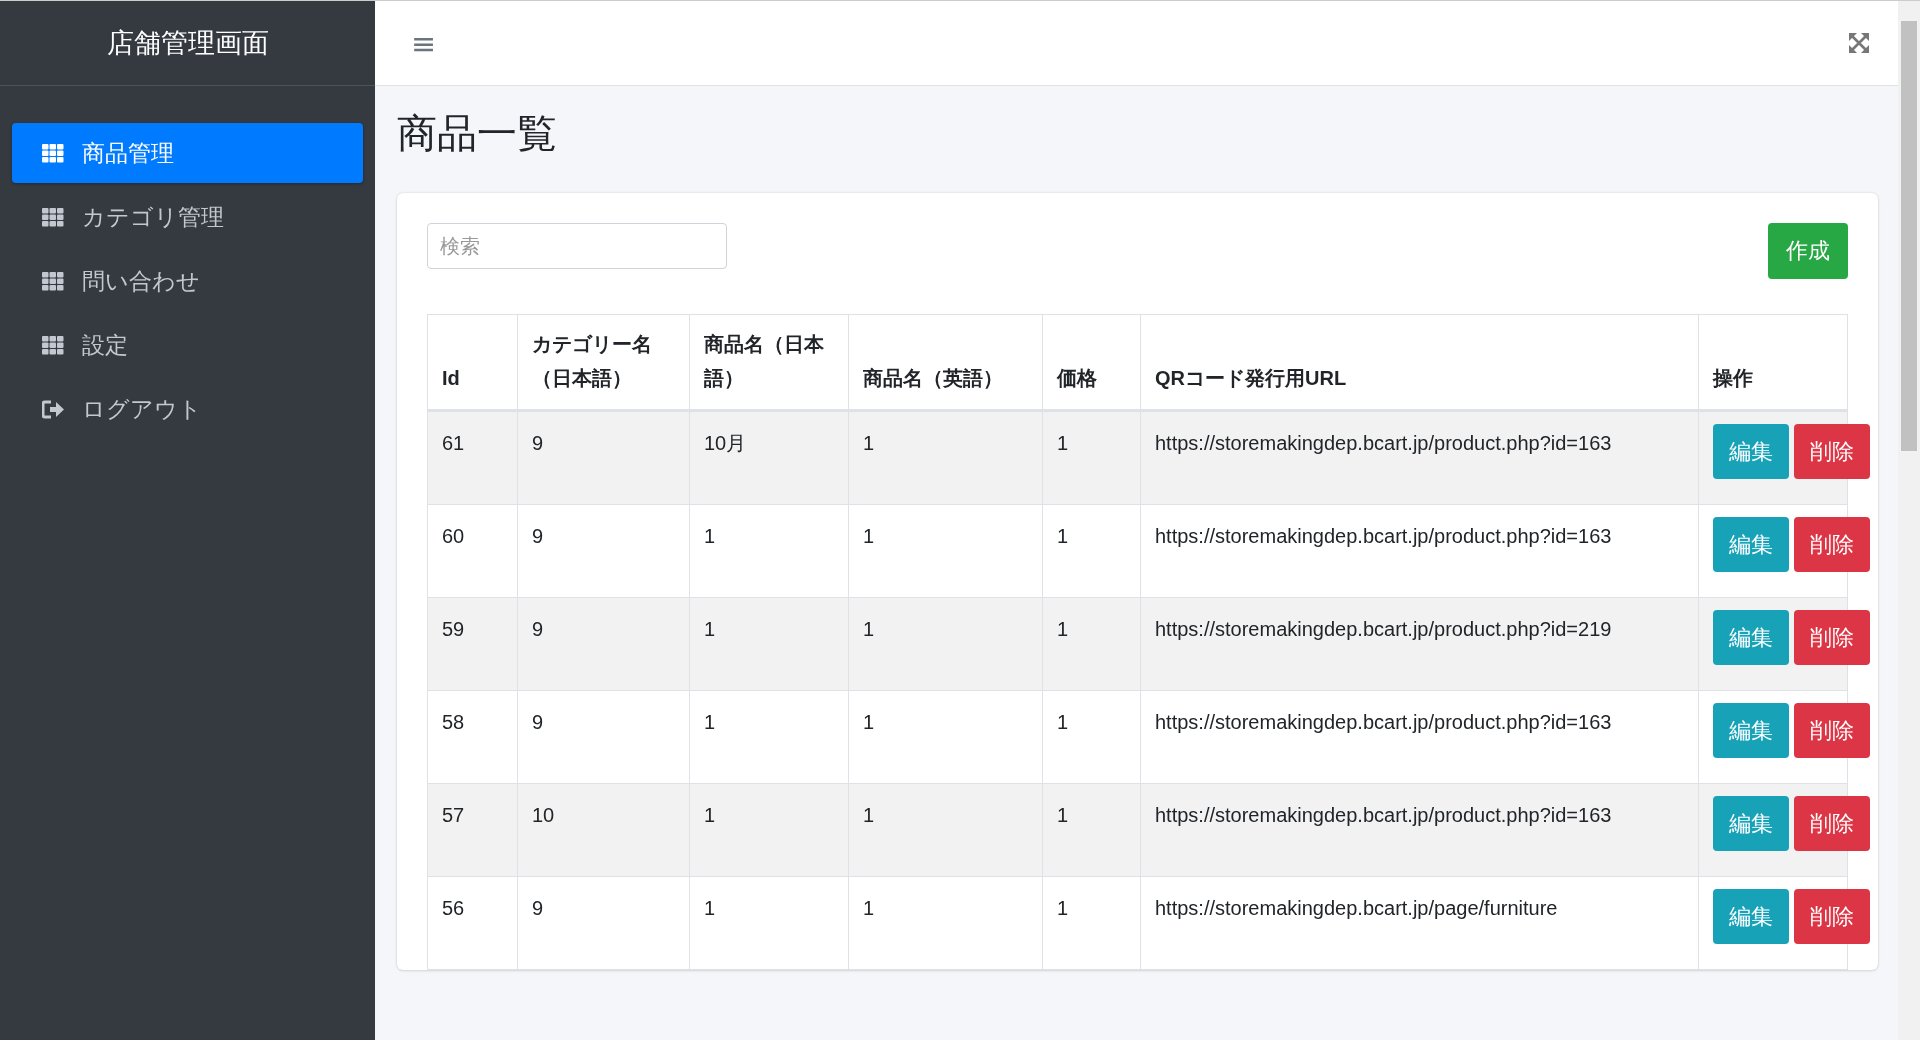  What do you see at coordinates (472, 737) in the screenshot?
I see `table-cell: 58` at bounding box center [472, 737].